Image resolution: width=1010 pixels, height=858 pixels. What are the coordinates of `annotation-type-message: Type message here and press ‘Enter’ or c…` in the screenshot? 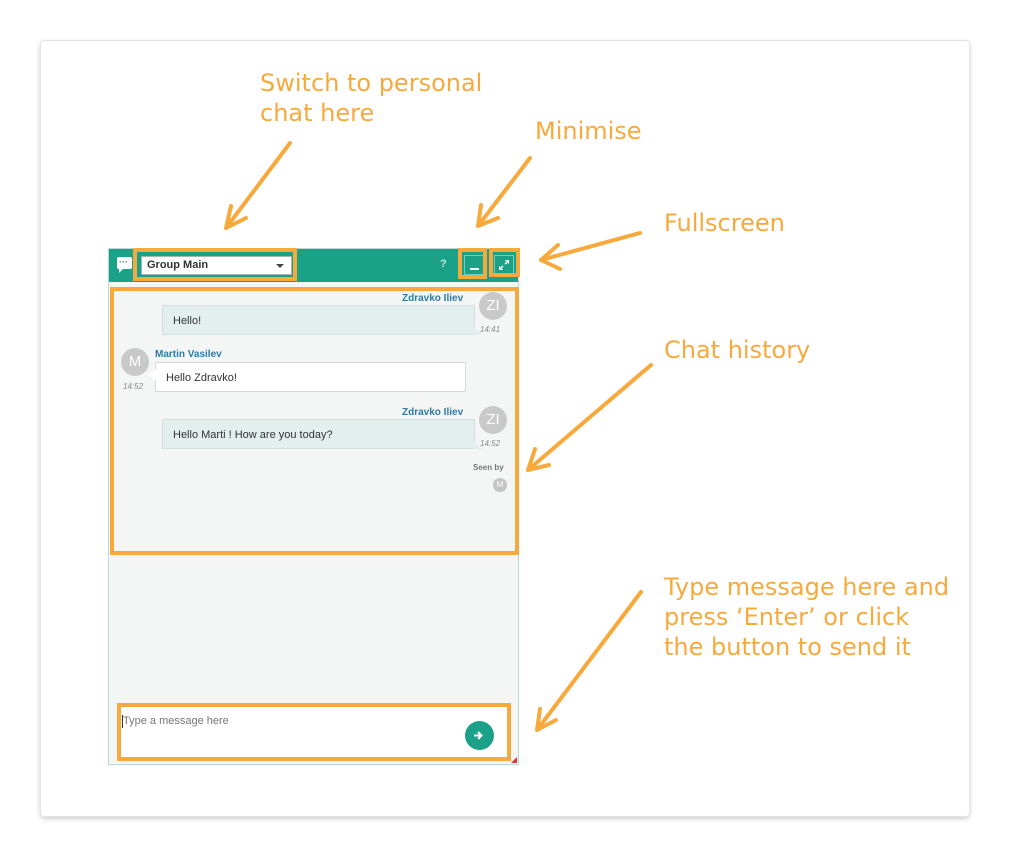 It's located at (806, 617).